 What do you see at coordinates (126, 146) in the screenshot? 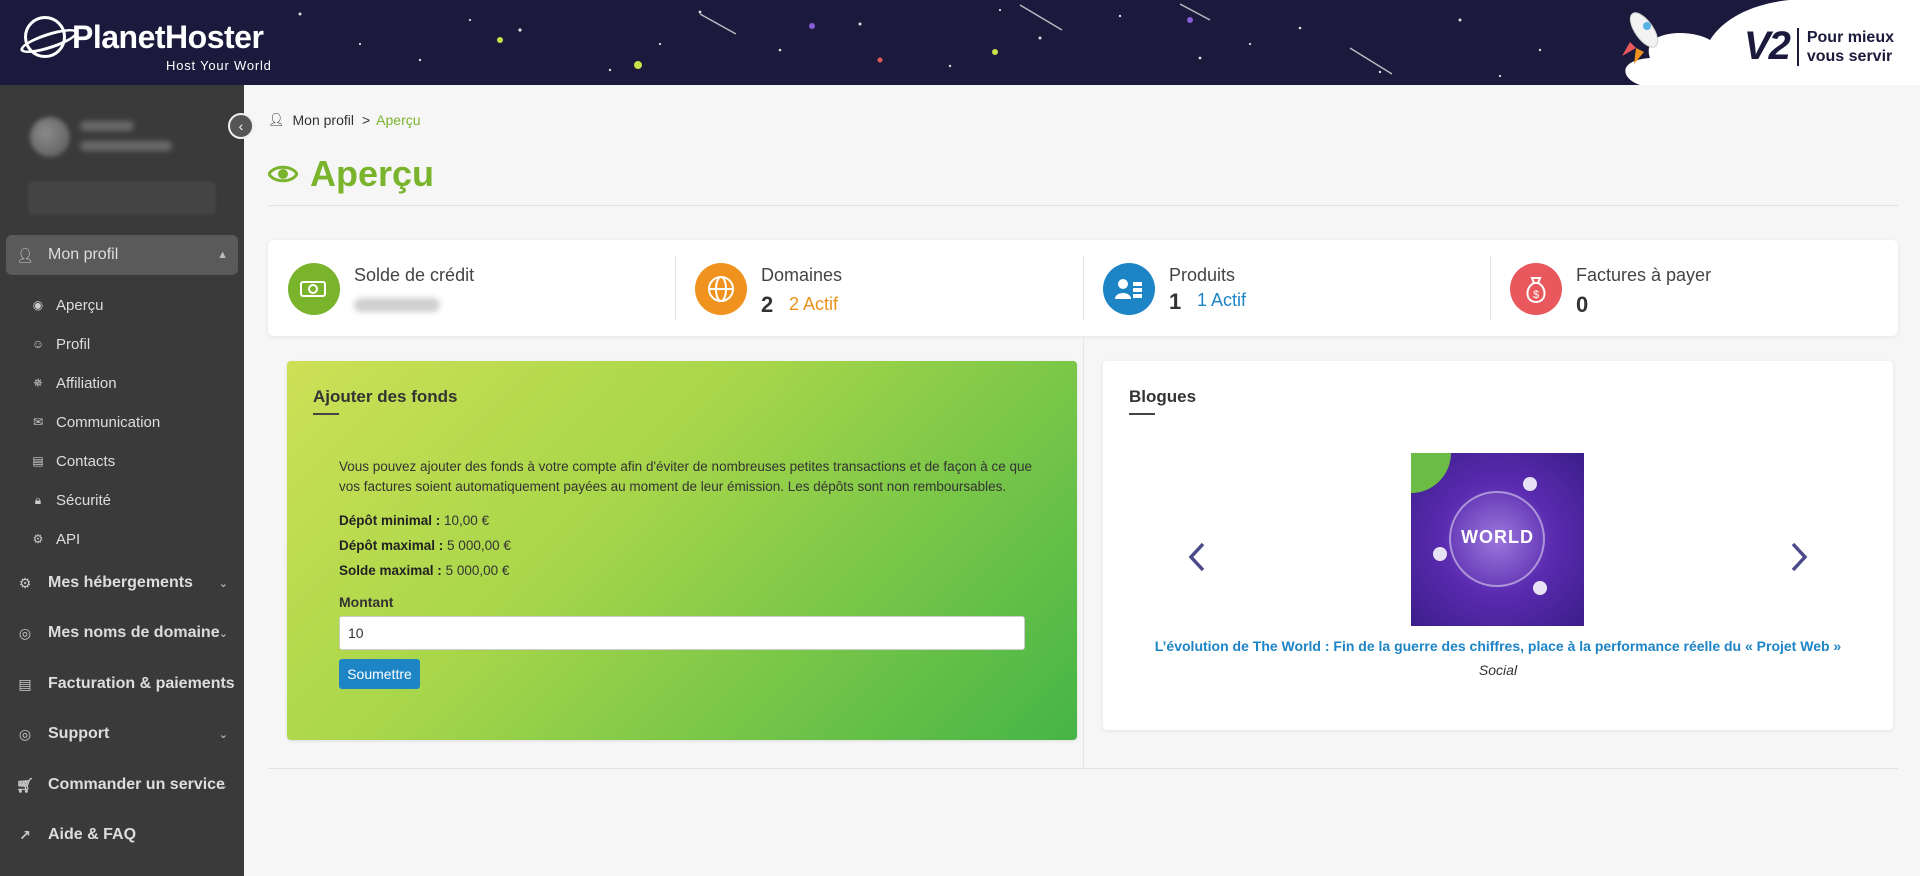
I see `user-email-redacted` at bounding box center [126, 146].